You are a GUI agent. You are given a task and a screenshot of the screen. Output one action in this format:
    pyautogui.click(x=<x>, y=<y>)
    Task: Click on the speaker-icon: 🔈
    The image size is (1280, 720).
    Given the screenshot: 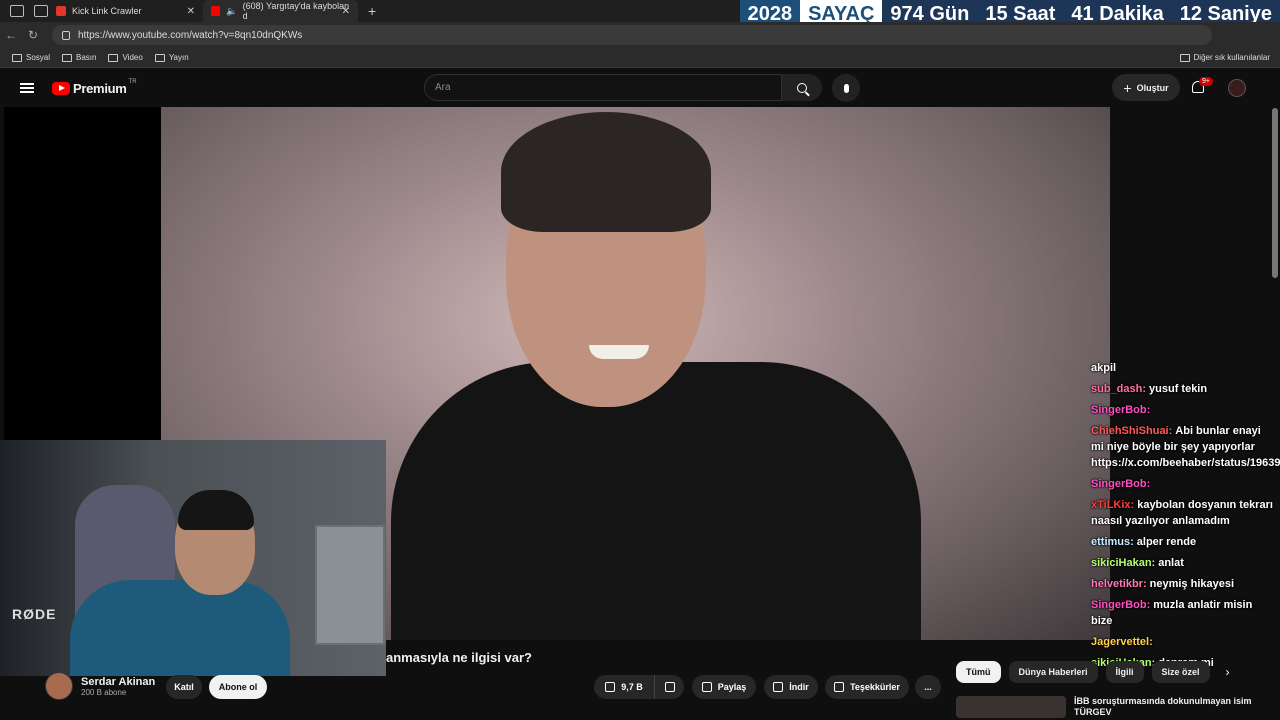 What is the action you would take?
    pyautogui.click(x=231, y=11)
    